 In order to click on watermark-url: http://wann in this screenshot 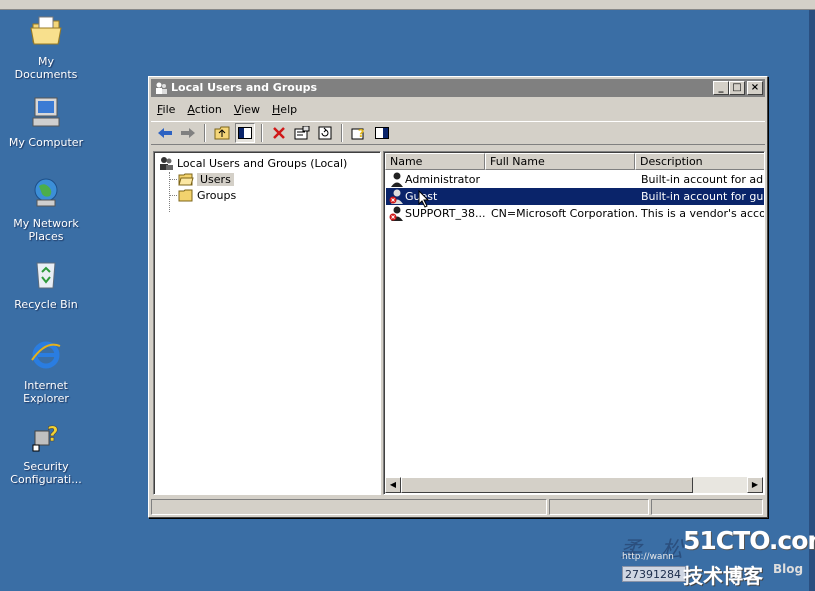, I will do `click(648, 557)`.